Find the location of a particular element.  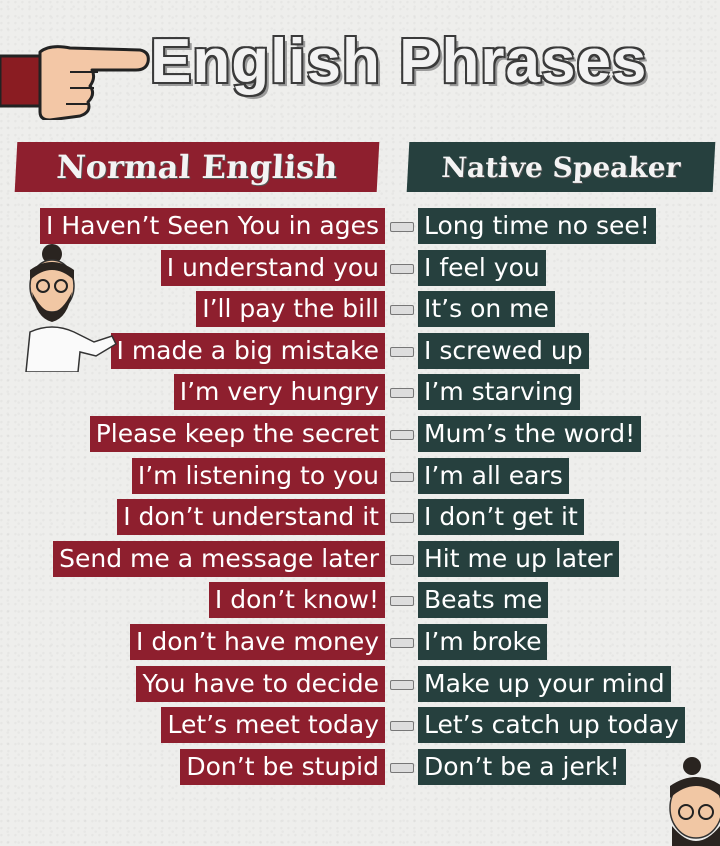

native-speaker-phrase: It’s on me is located at coordinates (486, 309).